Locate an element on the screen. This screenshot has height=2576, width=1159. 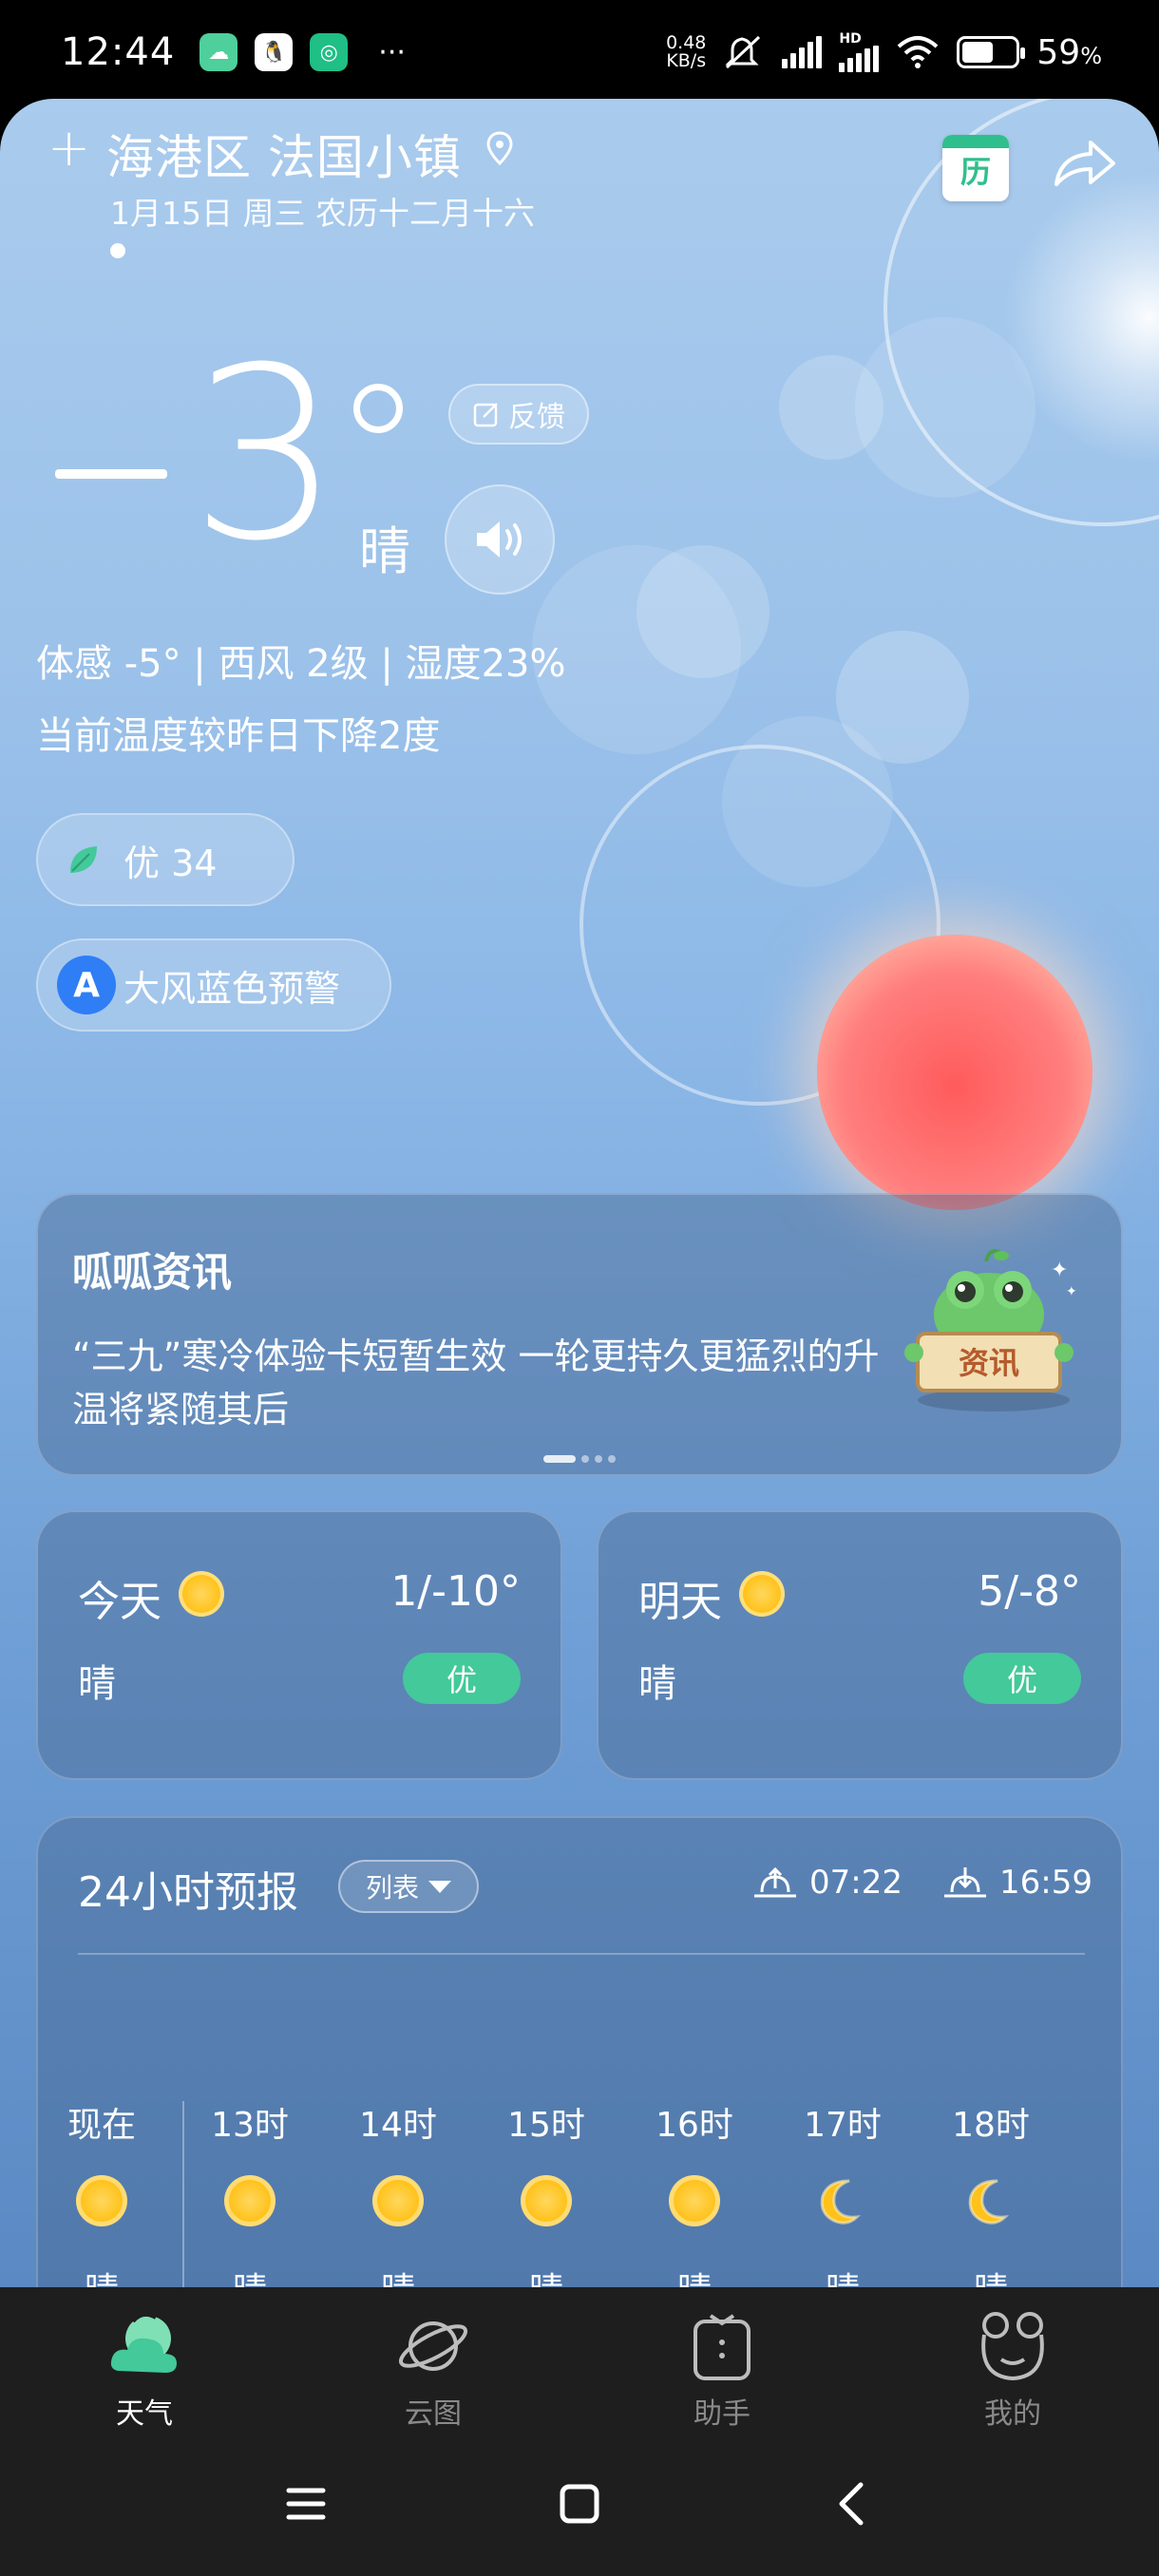
calendar-button: 历 is located at coordinates (975, 168).